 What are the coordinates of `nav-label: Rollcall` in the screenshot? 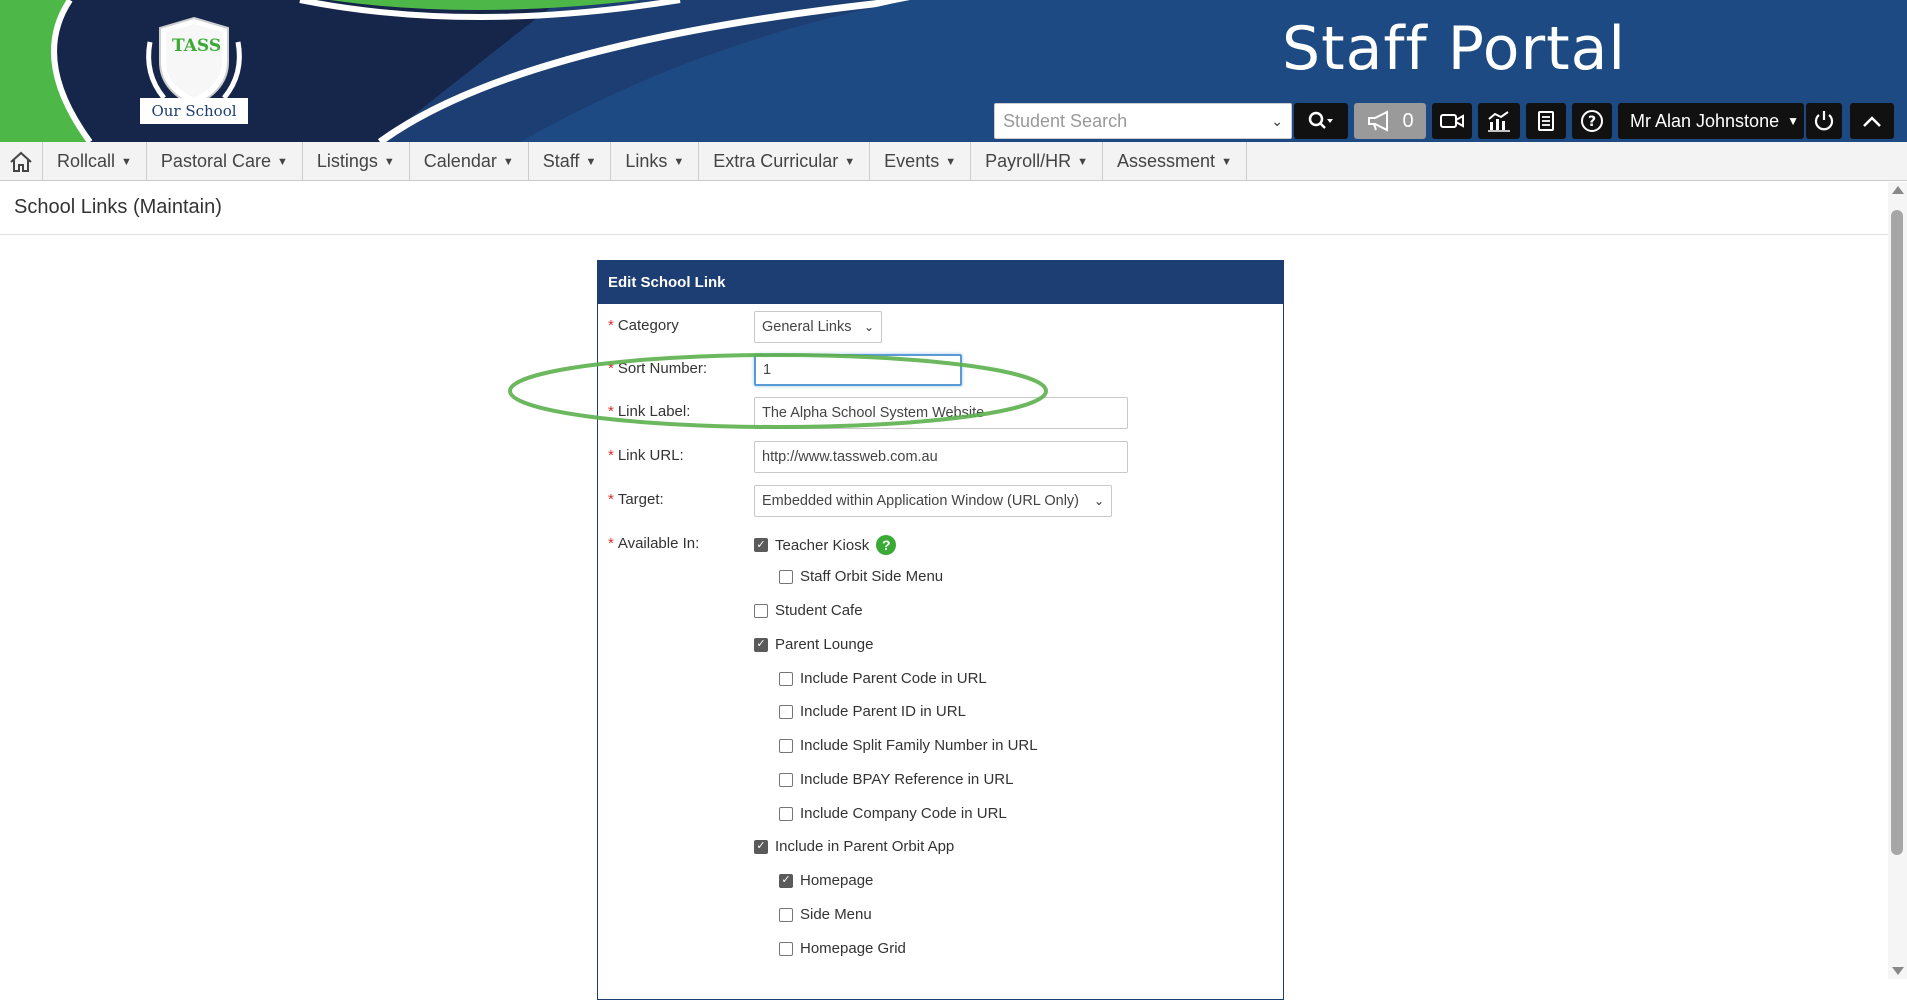 It's located at (86, 161).